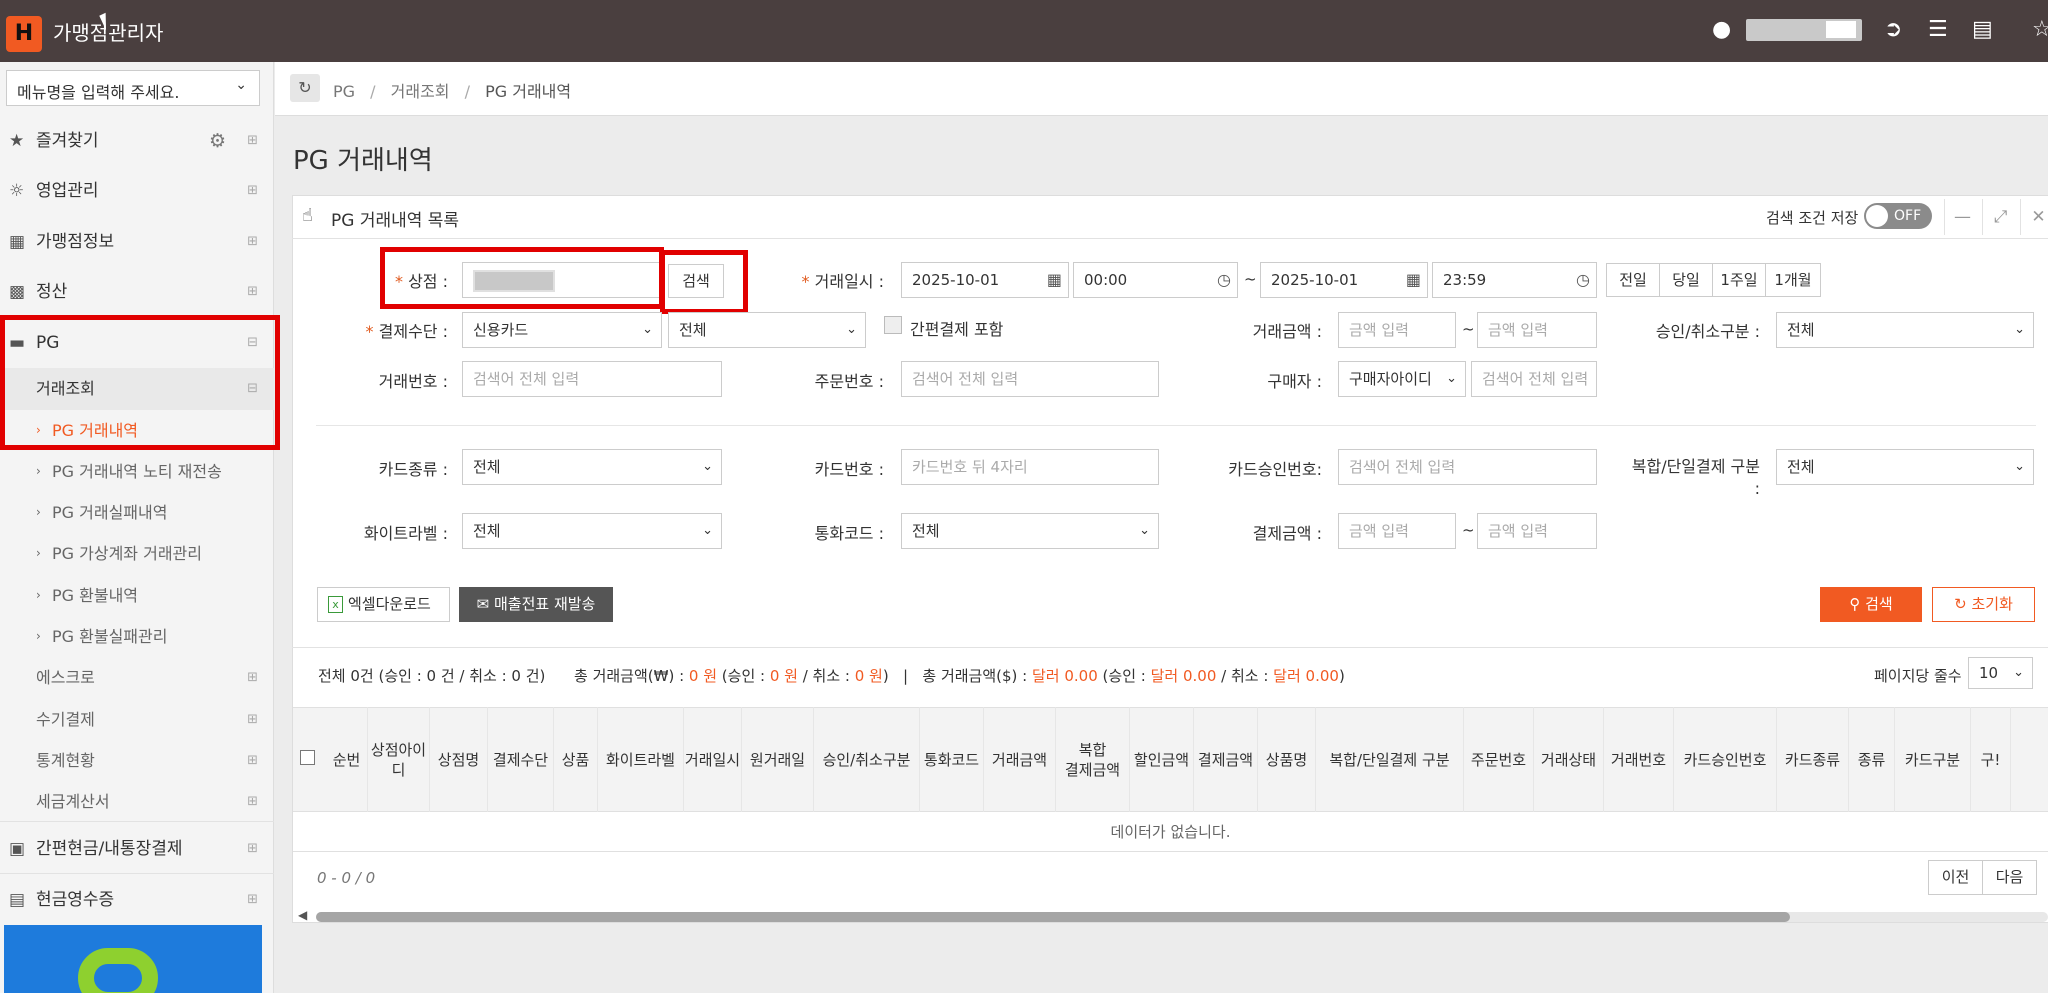 The height and width of the screenshot is (993, 2048). Describe the element at coordinates (137, 141) in the screenshot. I see `sidebar-item-favorites: ★ 즐겨찾기 ⚙ ⊞` at that location.